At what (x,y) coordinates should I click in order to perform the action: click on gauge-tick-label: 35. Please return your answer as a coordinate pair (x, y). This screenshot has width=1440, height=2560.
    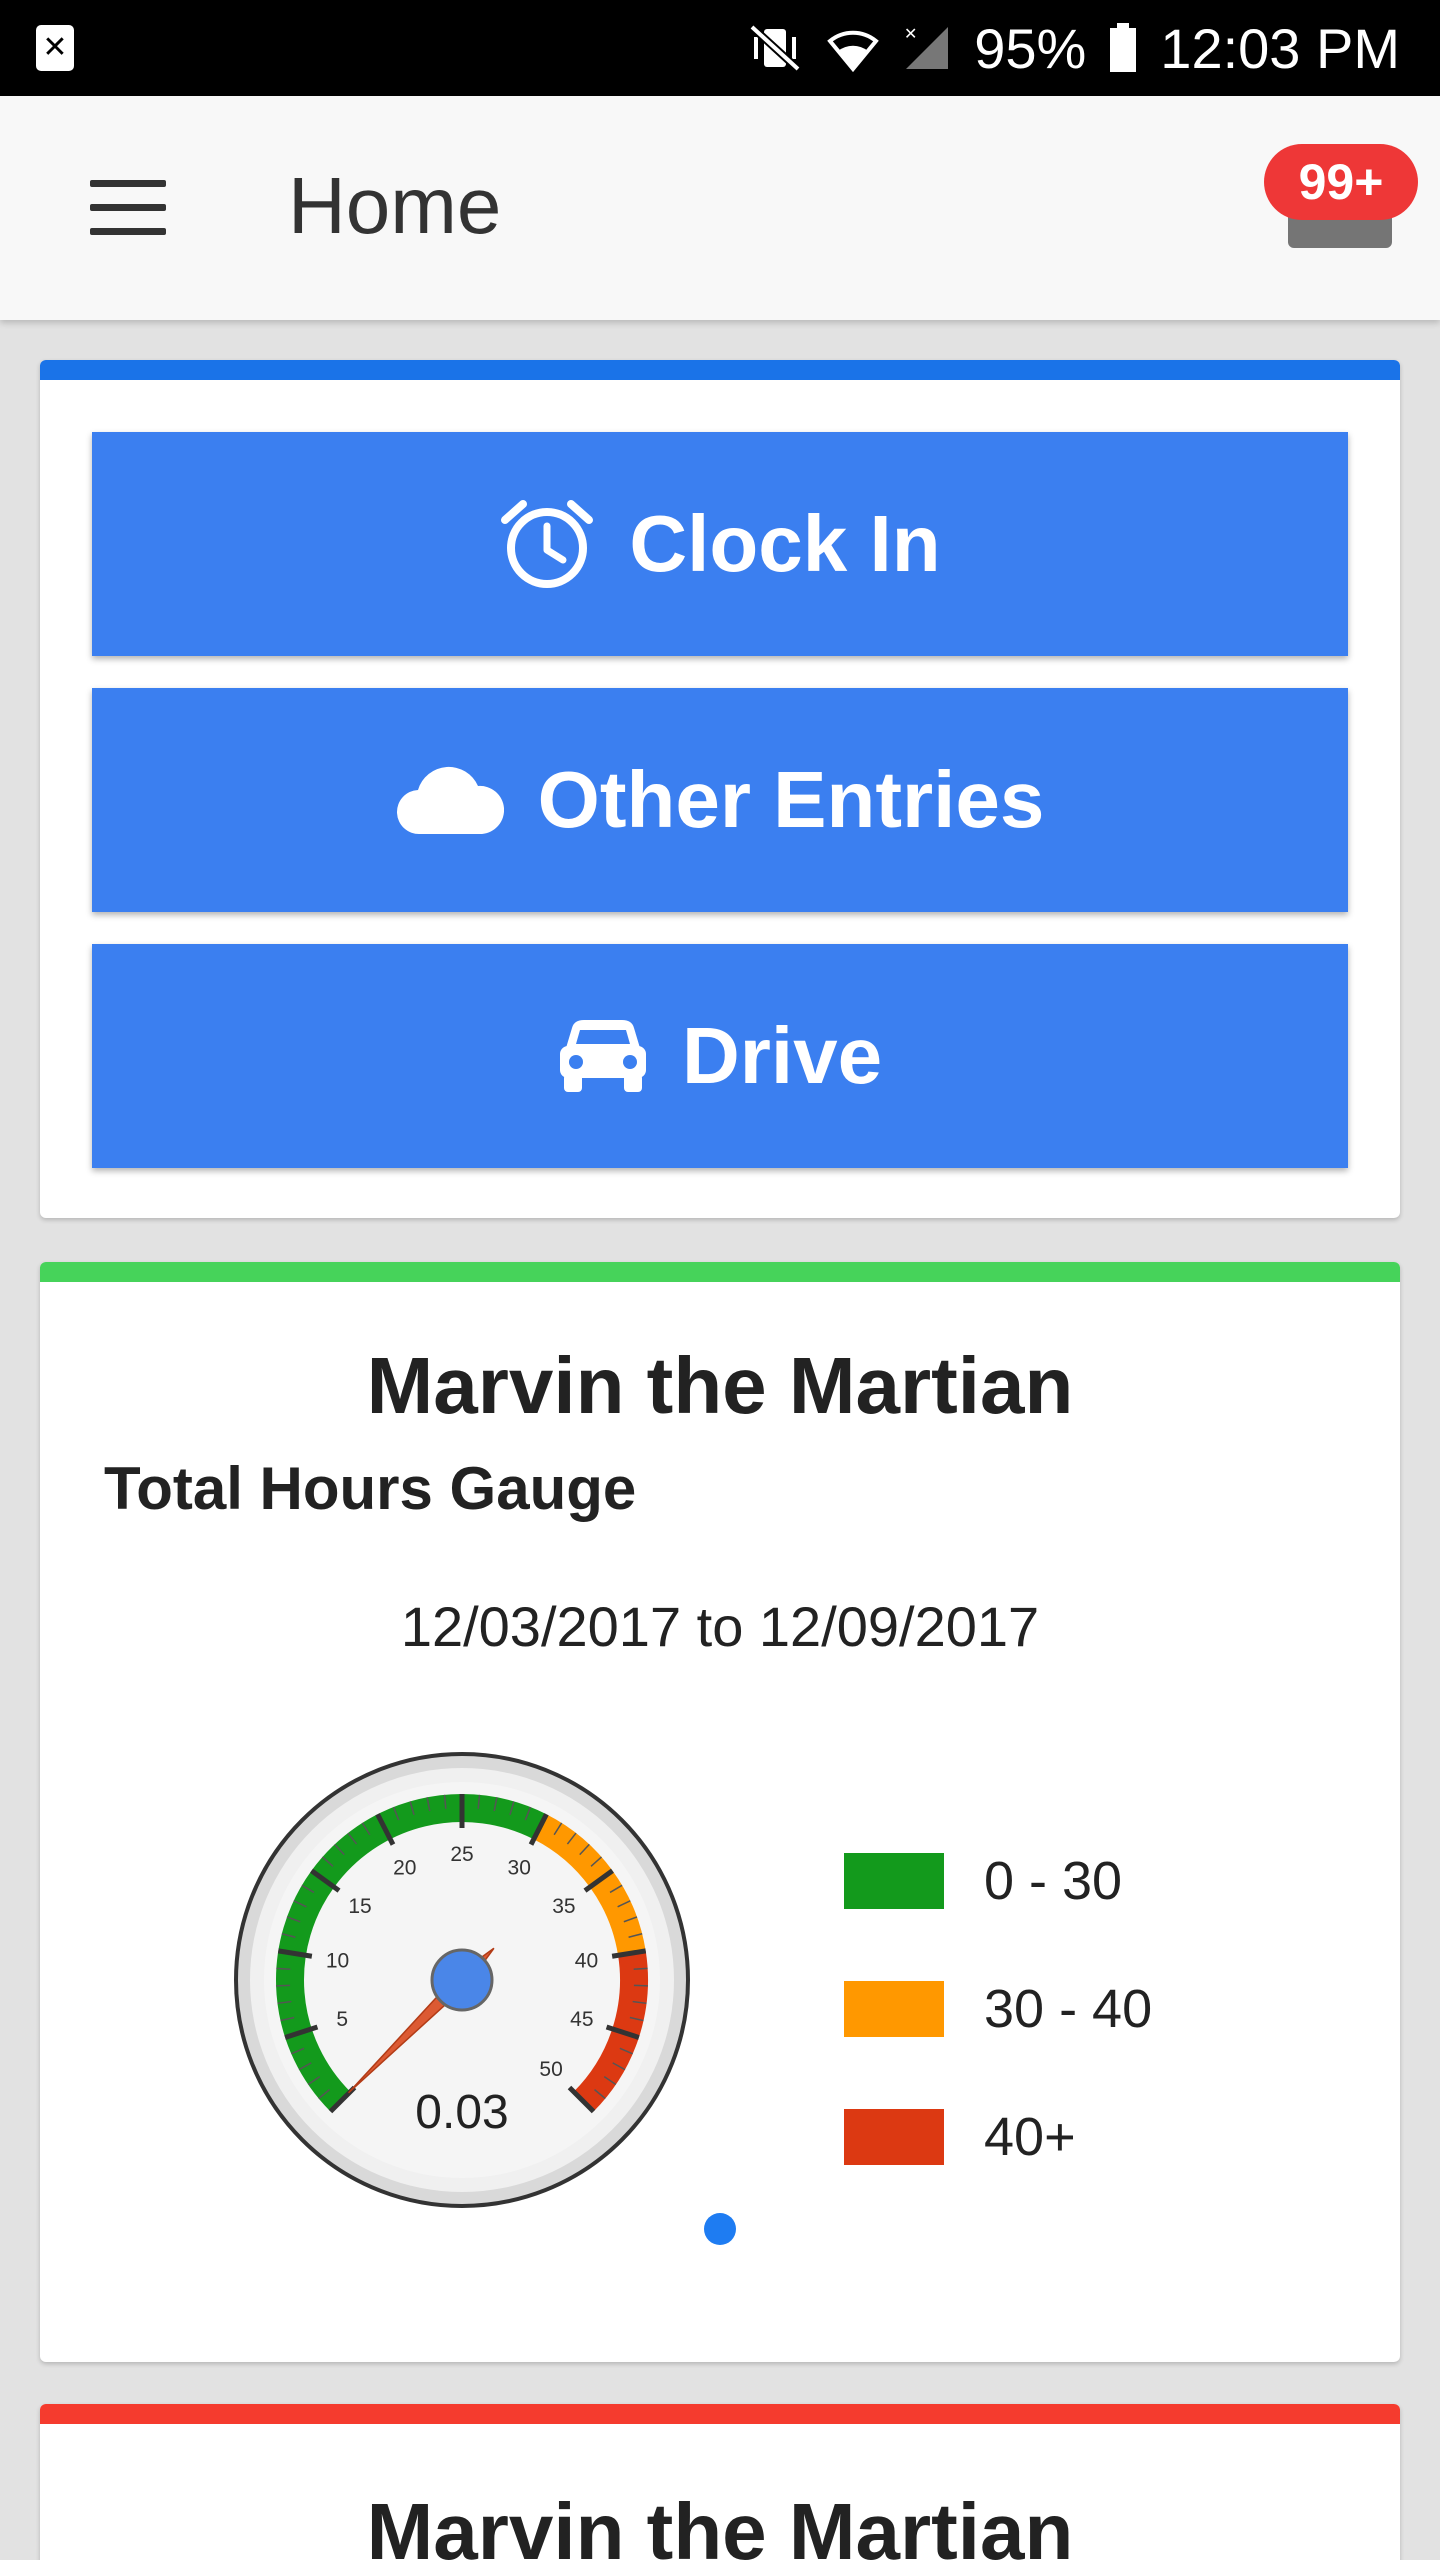
    Looking at the image, I should click on (563, 1906).